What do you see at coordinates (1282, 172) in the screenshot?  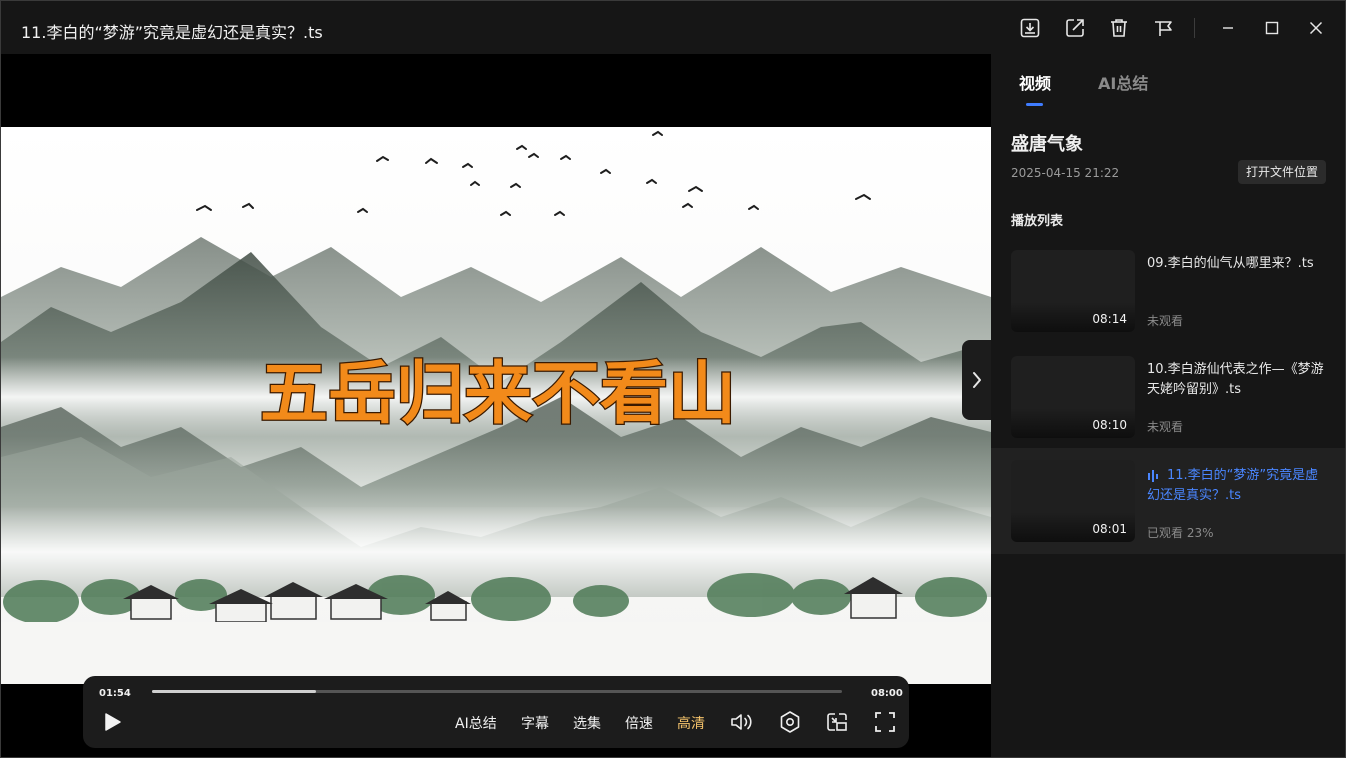 I see `open-file-location-button: 打开文件位置` at bounding box center [1282, 172].